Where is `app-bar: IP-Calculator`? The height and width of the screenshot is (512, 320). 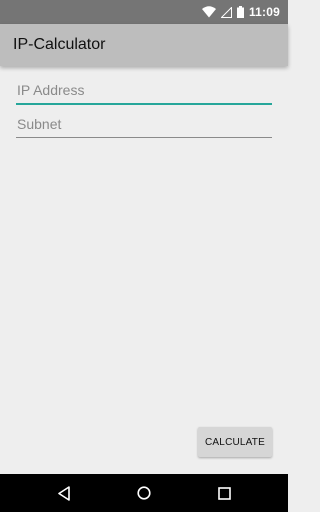 app-bar: IP-Calculator is located at coordinates (144, 45).